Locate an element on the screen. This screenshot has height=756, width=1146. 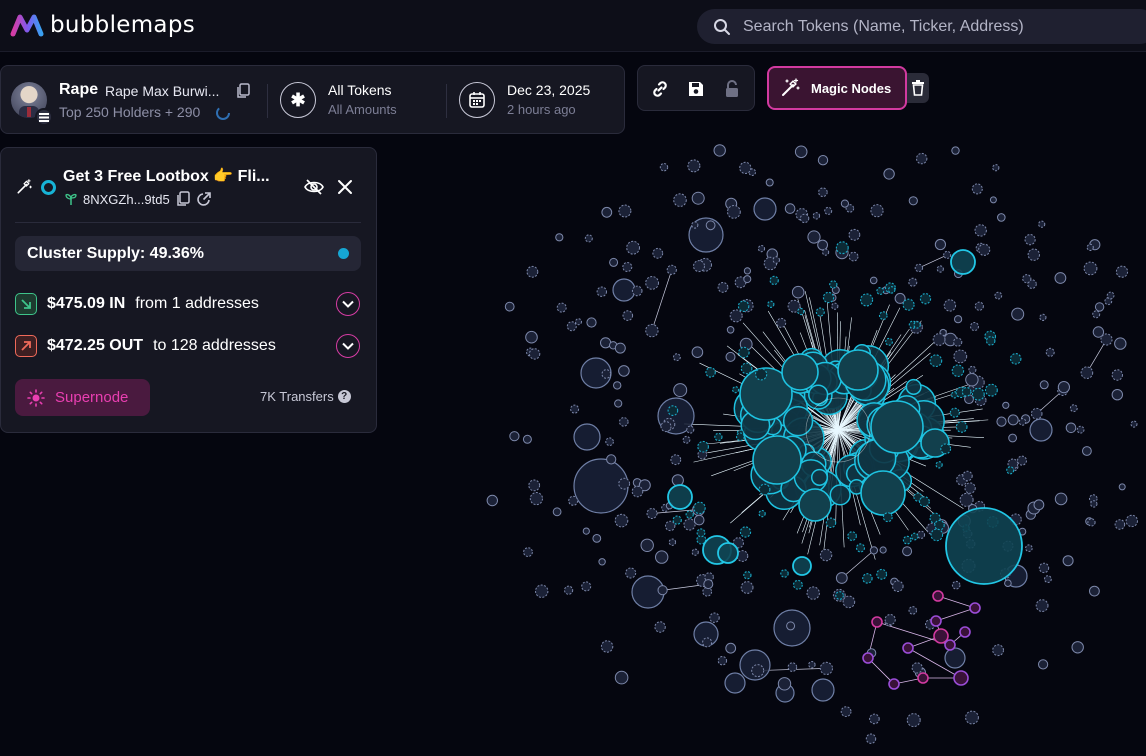
chevron-down-icon is located at coordinates (348, 304).